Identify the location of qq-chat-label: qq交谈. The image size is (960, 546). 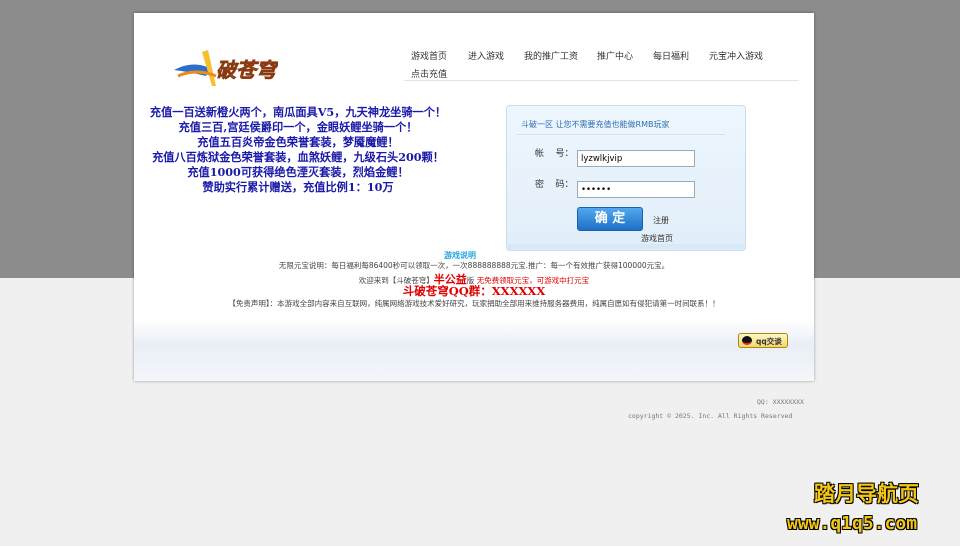
(769, 341).